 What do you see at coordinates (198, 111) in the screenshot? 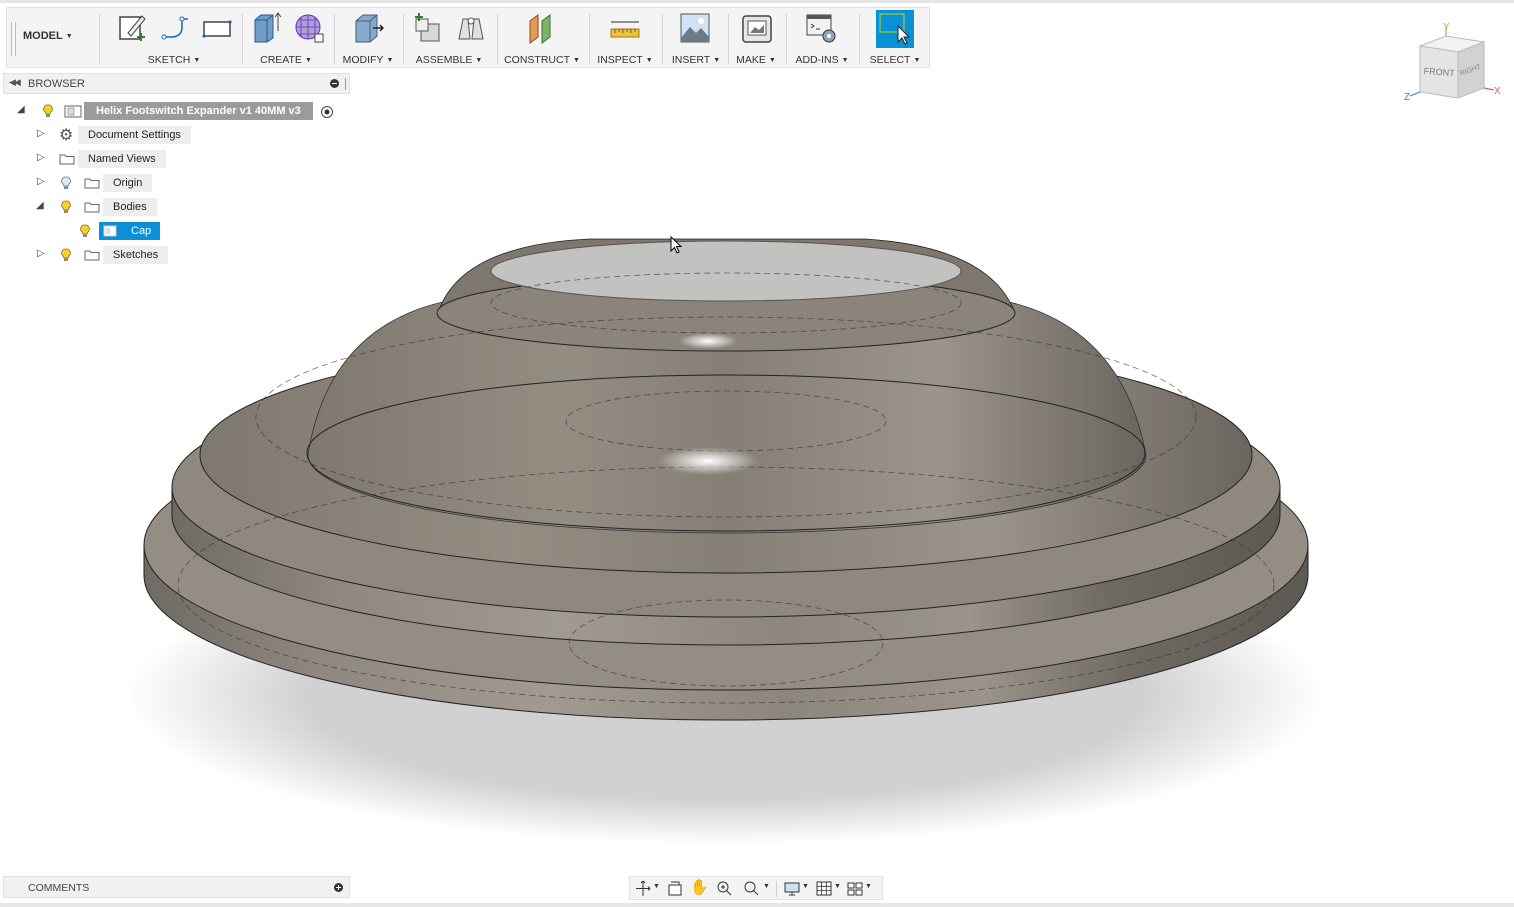
I see `root-component-label: Helix Footswitch Expander v1 40MM v3` at bounding box center [198, 111].